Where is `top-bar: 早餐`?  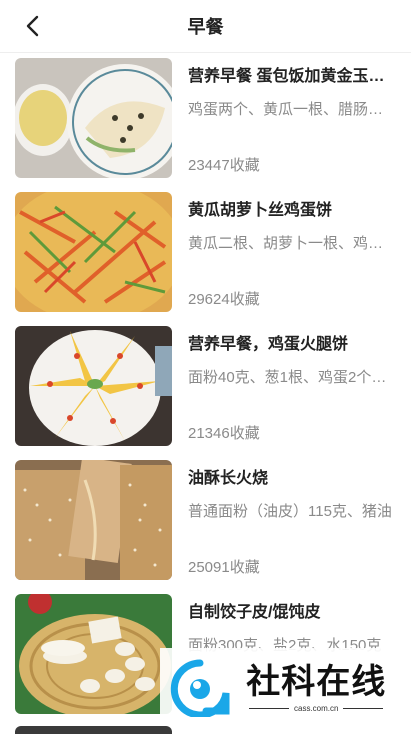
top-bar: 早餐 is located at coordinates (205, 26).